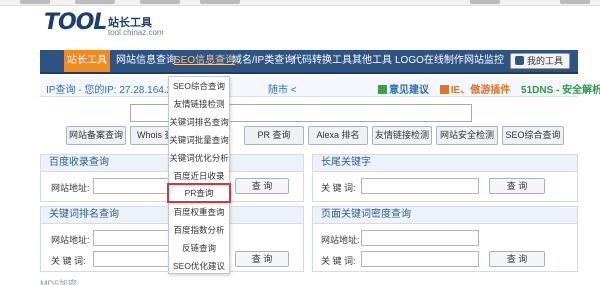 The width and height of the screenshot is (600, 285). What do you see at coordinates (480, 90) in the screenshot?
I see `plugin-link: IE、傲游插件` at bounding box center [480, 90].